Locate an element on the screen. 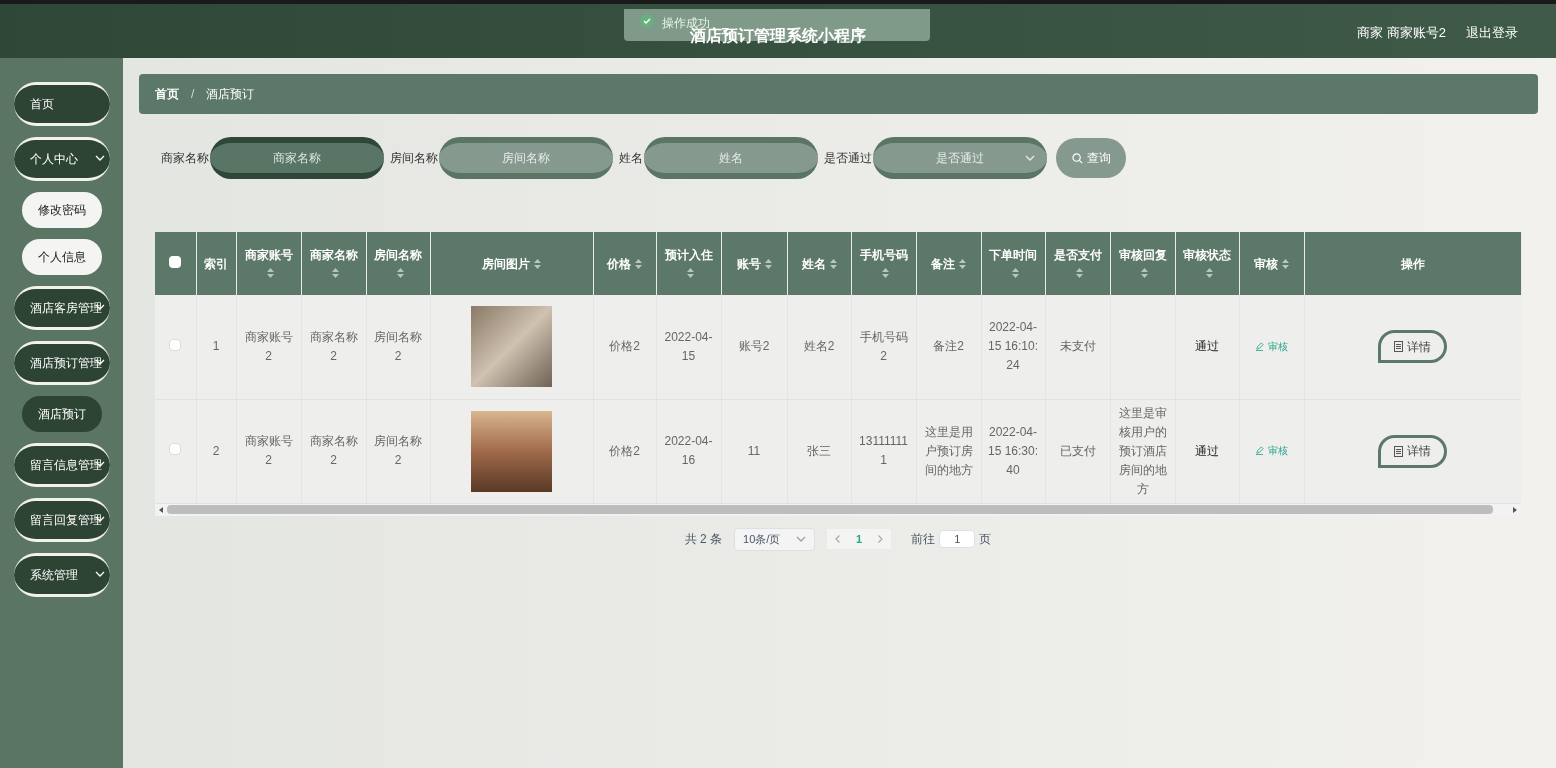 This screenshot has width=1556, height=768. column-header: 房间名称 is located at coordinates (398, 263).